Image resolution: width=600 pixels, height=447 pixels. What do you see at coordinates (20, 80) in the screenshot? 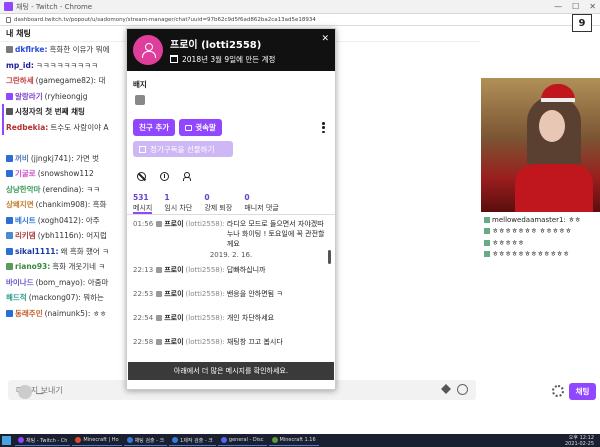
I see `chat-username: 그란하세` at bounding box center [20, 80].